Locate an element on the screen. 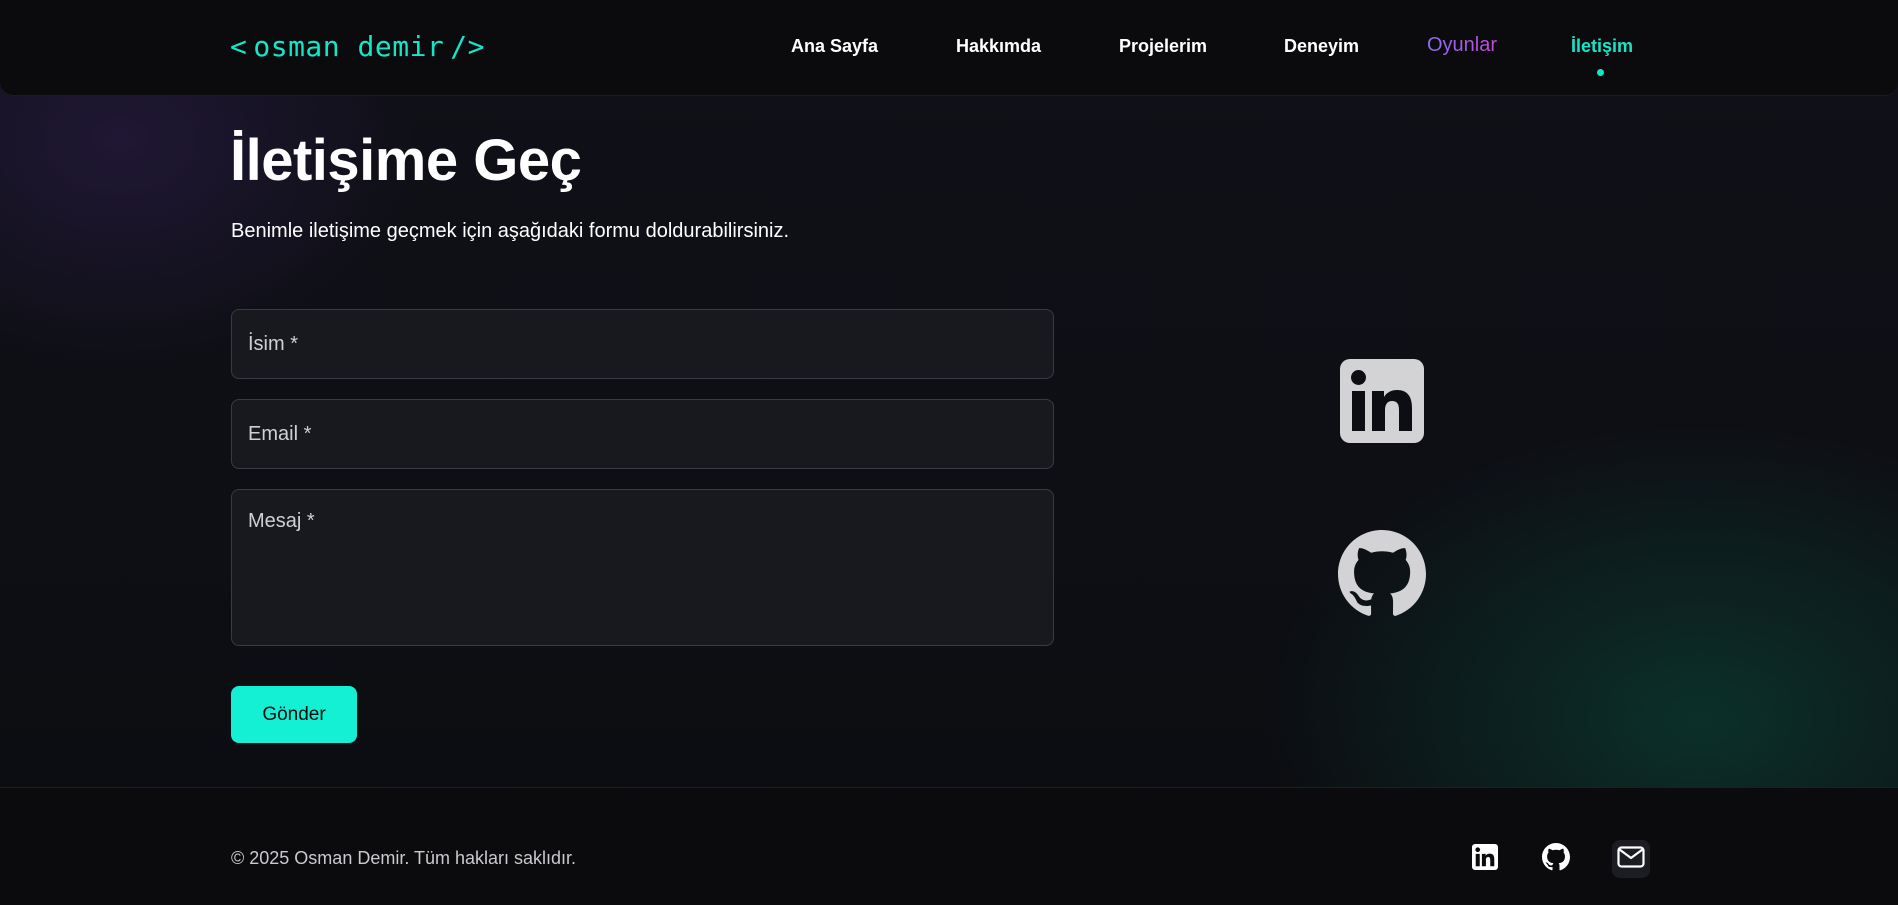 The image size is (1898, 905). footer-linkedin-link is located at coordinates (1485, 859).